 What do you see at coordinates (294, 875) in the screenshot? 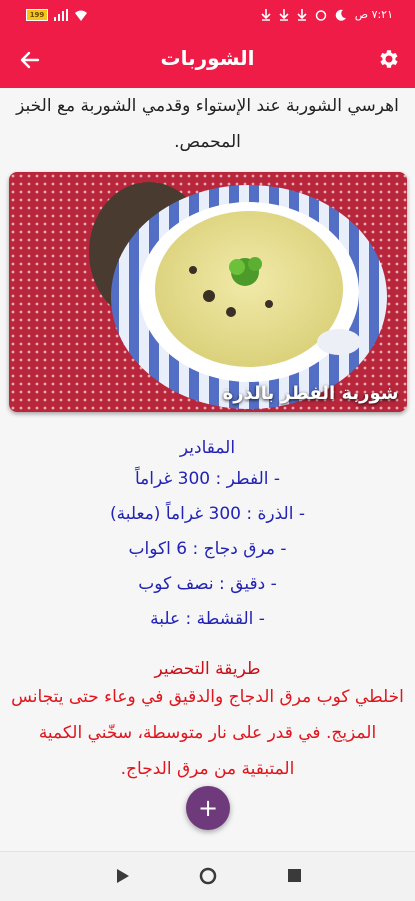
I see `square-icon` at bounding box center [294, 875].